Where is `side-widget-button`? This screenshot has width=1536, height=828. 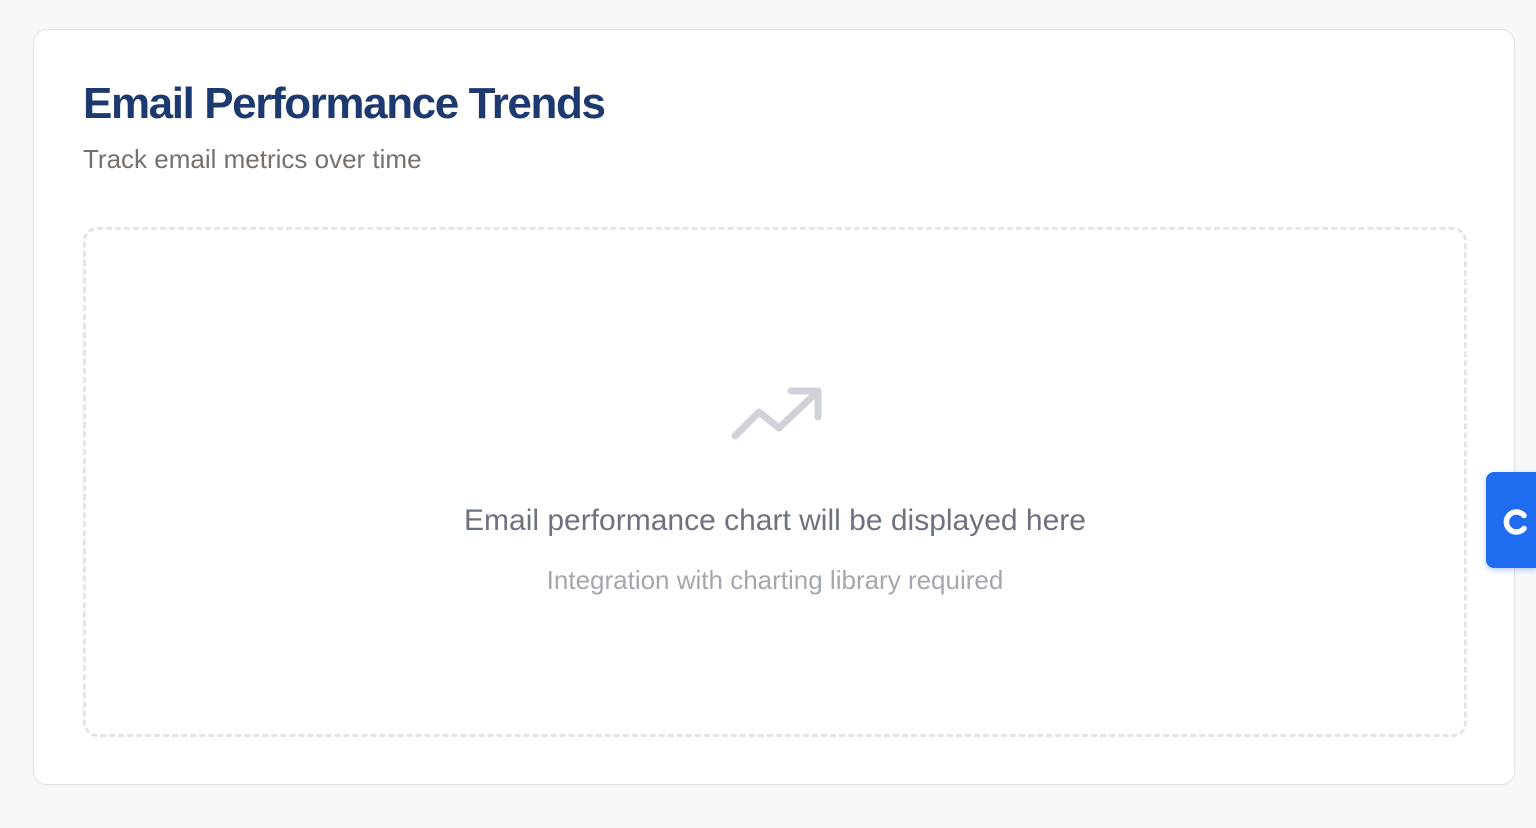
side-widget-button is located at coordinates (1511, 520).